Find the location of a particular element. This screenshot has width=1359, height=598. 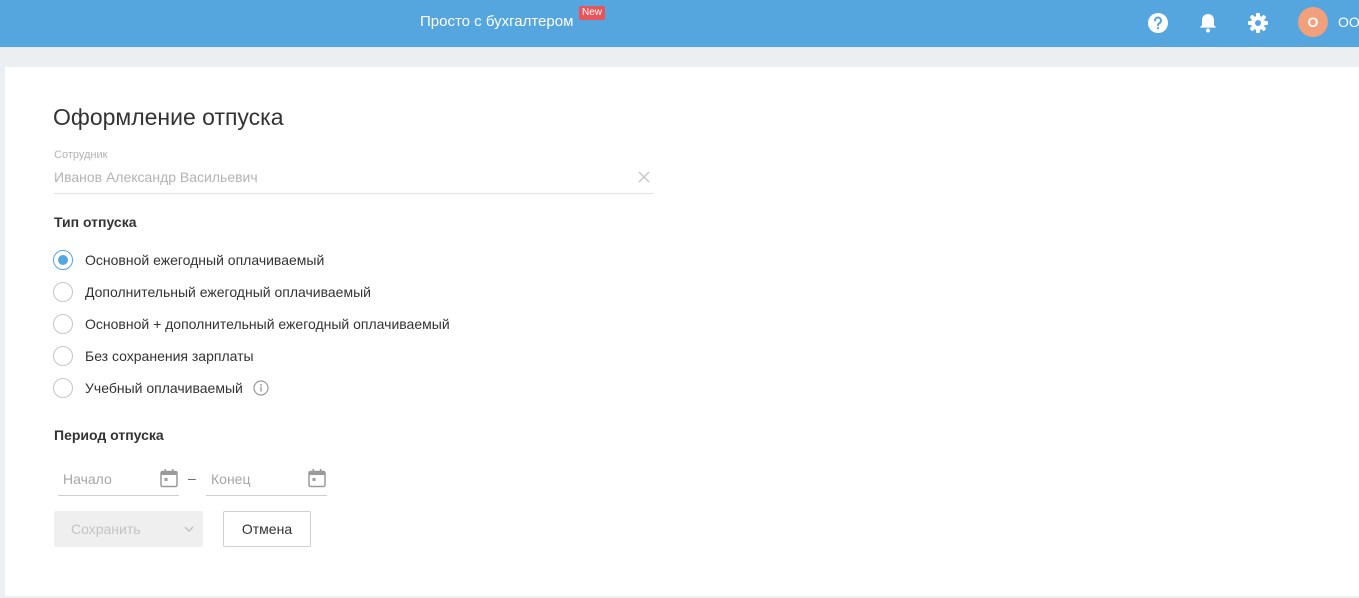

save-button-label: Сохранить is located at coordinates (106, 529).